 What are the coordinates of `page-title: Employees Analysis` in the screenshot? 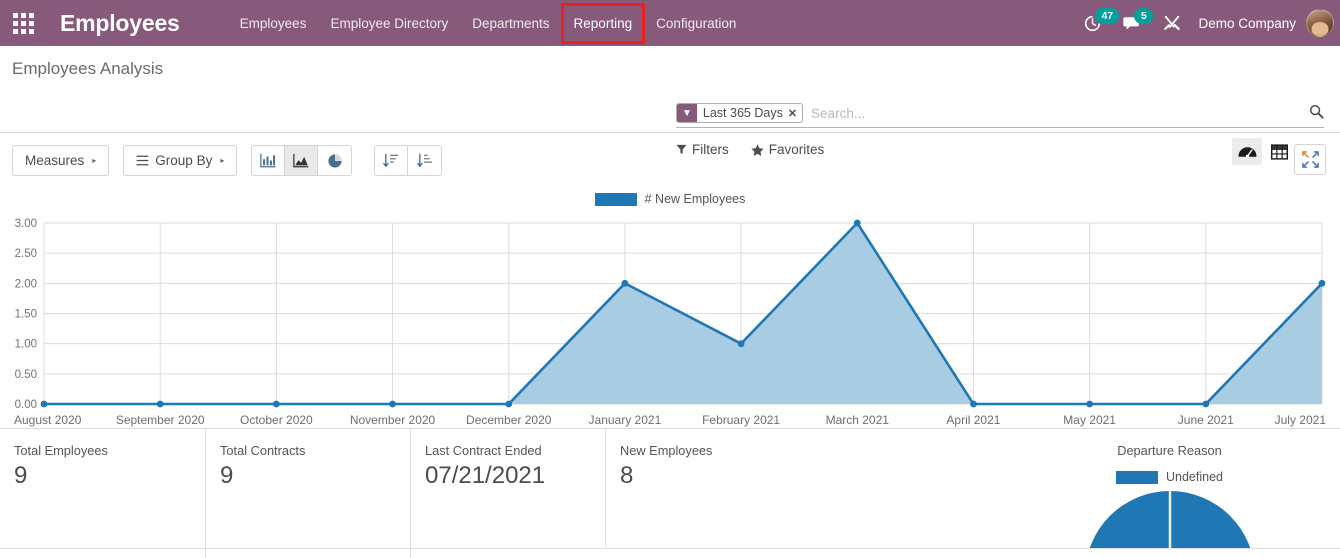 It's located at (88, 68).